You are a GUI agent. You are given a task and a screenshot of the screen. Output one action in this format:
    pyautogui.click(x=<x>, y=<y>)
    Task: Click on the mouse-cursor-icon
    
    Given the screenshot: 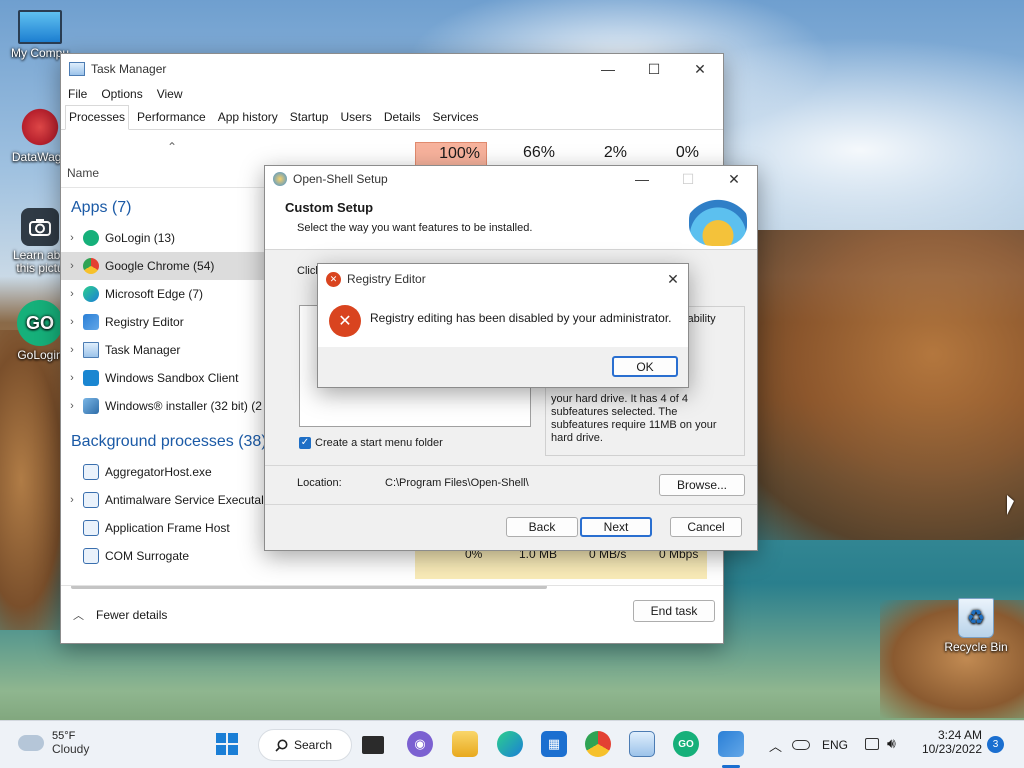 What is the action you would take?
    pyautogui.click(x=1010, y=505)
    